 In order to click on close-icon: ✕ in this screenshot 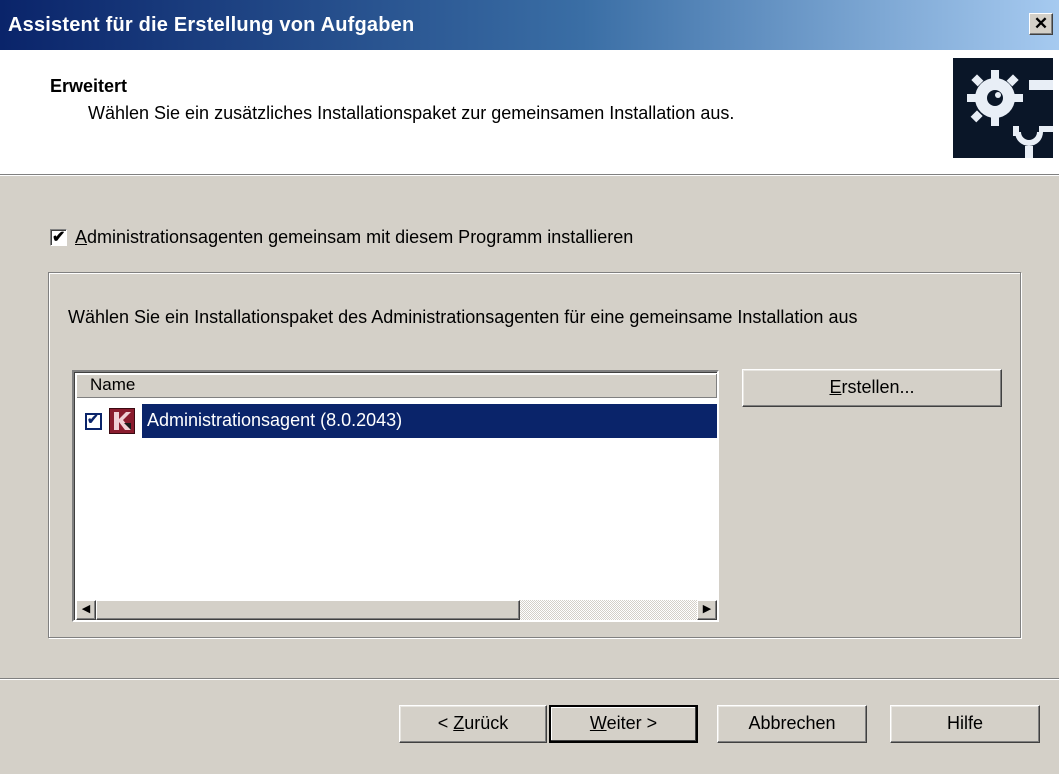, I will do `click(1041, 23)`.